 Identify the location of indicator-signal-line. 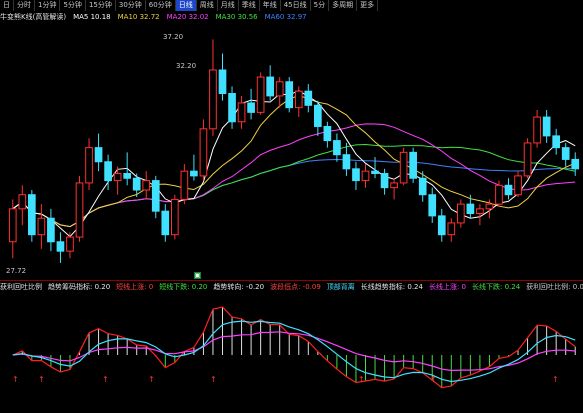
(294, 351).